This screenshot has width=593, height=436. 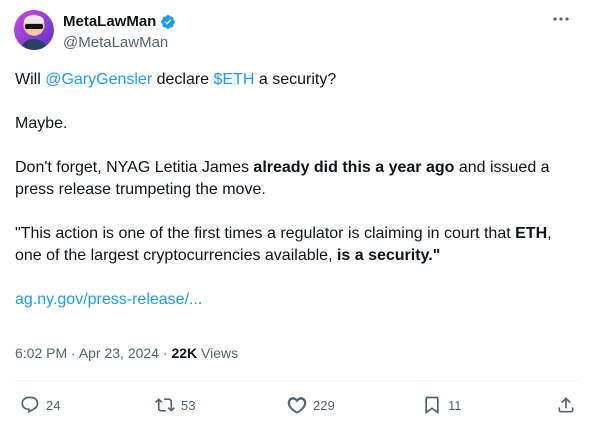 I want to click on avatar-sunglasses, so click(x=34, y=26).